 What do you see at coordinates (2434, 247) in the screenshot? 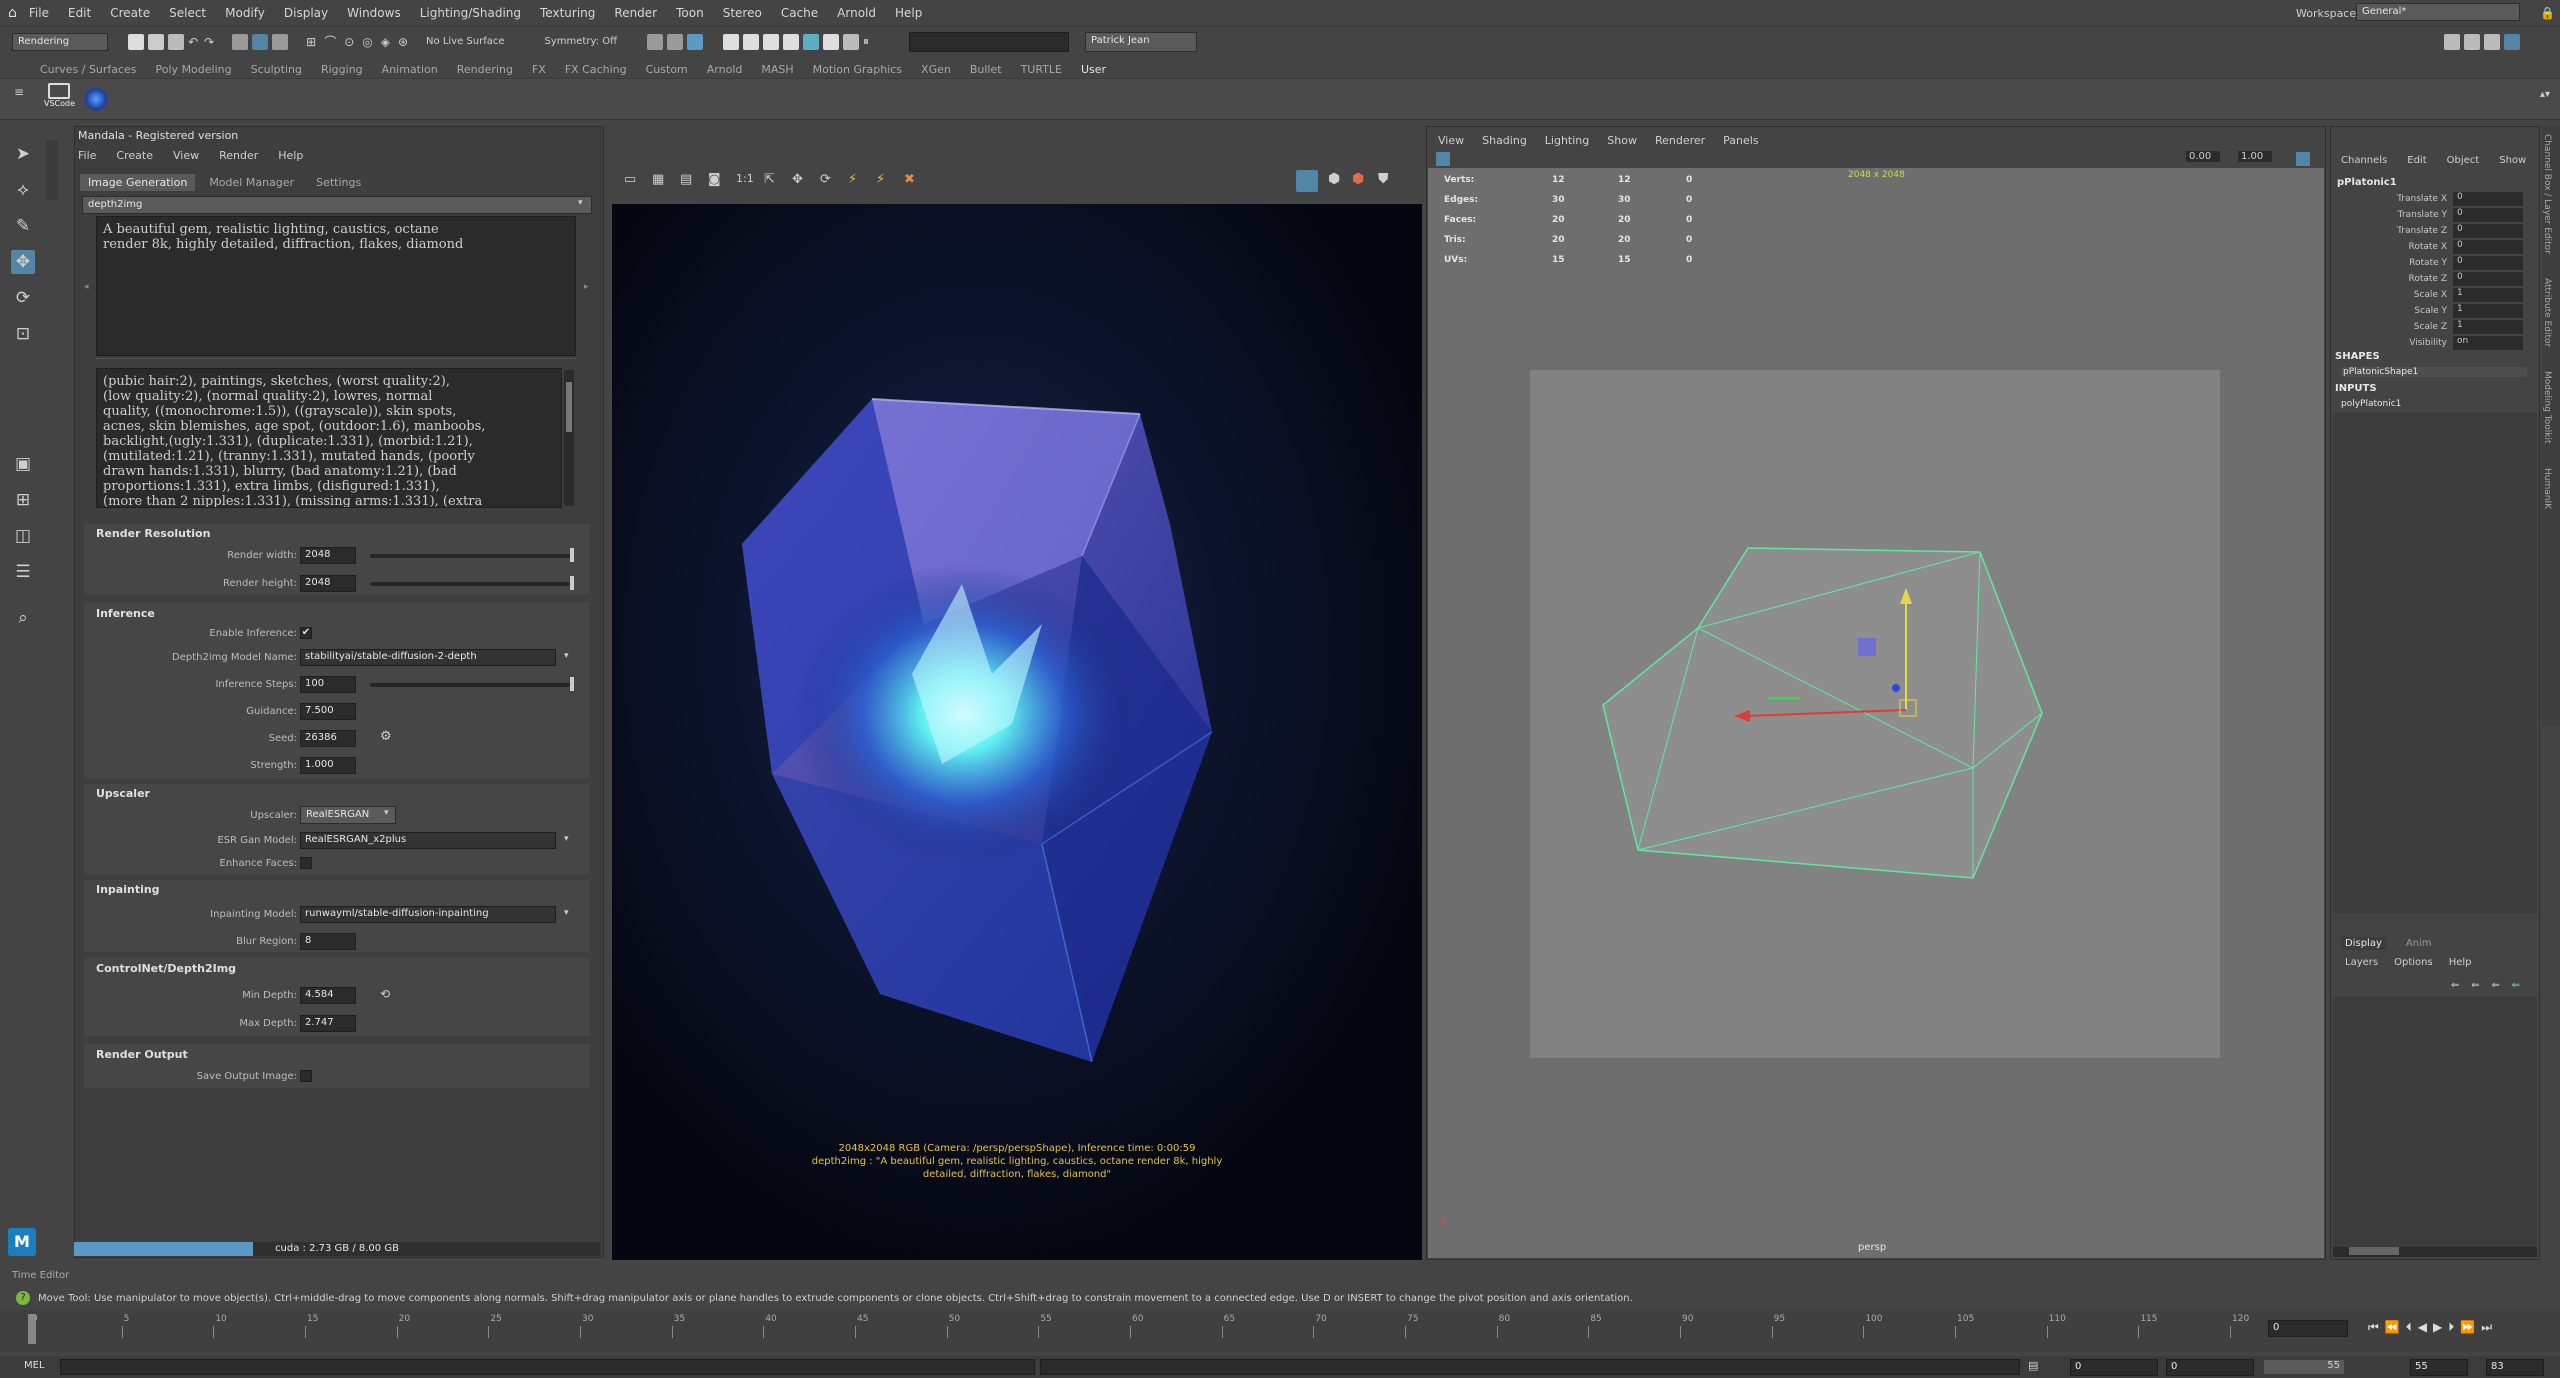
I see `channel-row: Rotate X 0` at bounding box center [2434, 247].